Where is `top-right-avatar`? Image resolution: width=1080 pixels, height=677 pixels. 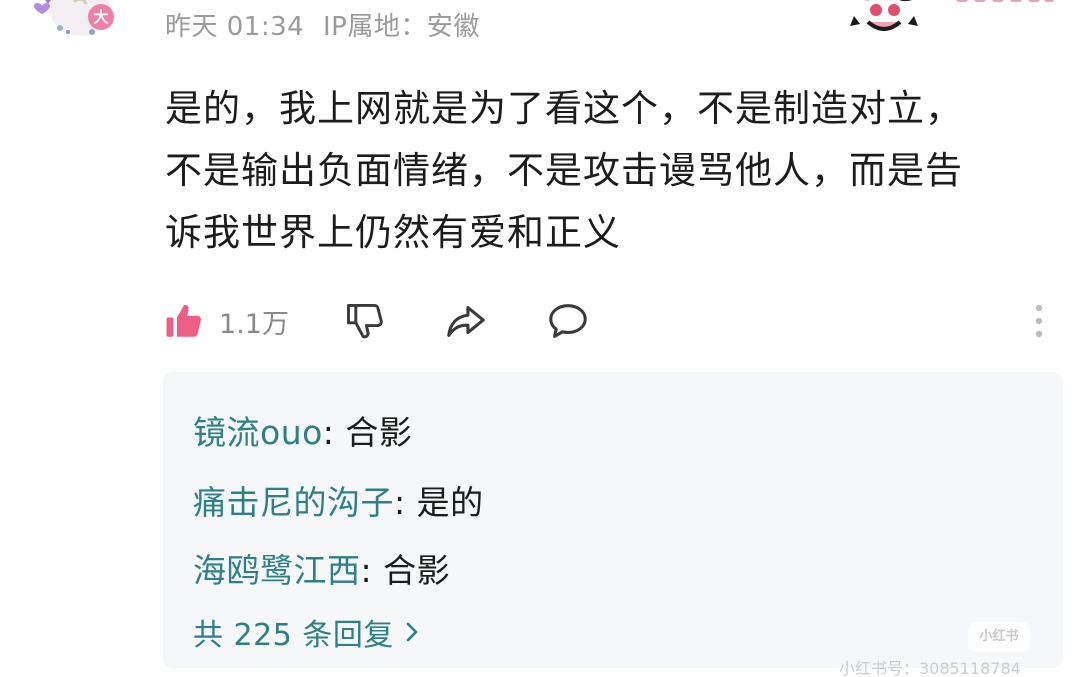 top-right-avatar is located at coordinates (888, 18).